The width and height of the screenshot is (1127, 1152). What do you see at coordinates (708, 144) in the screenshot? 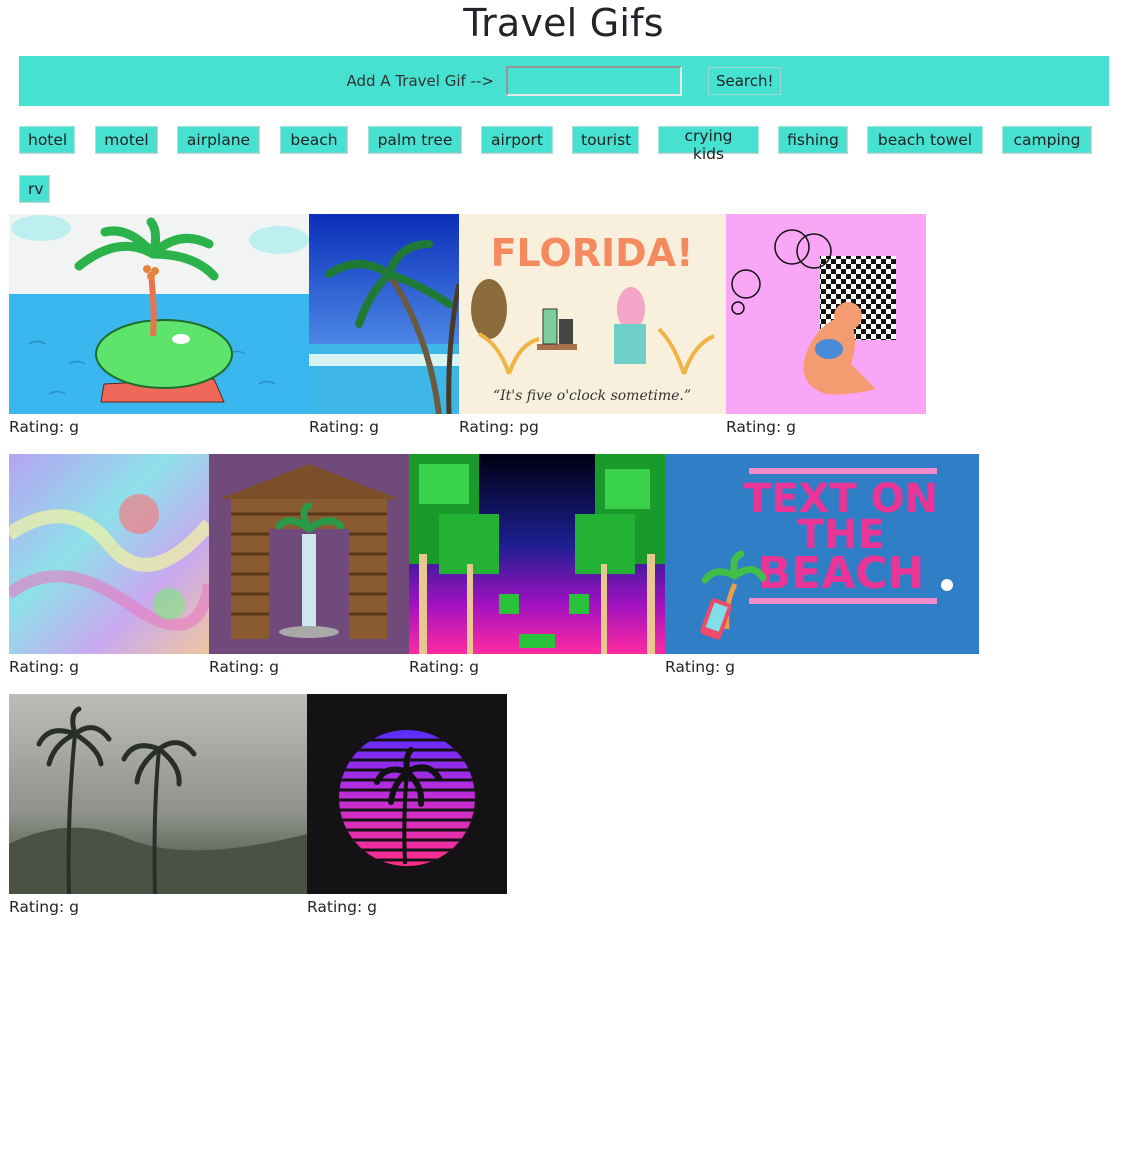
I see `topic-button-crying-kids: crying kids` at bounding box center [708, 144].